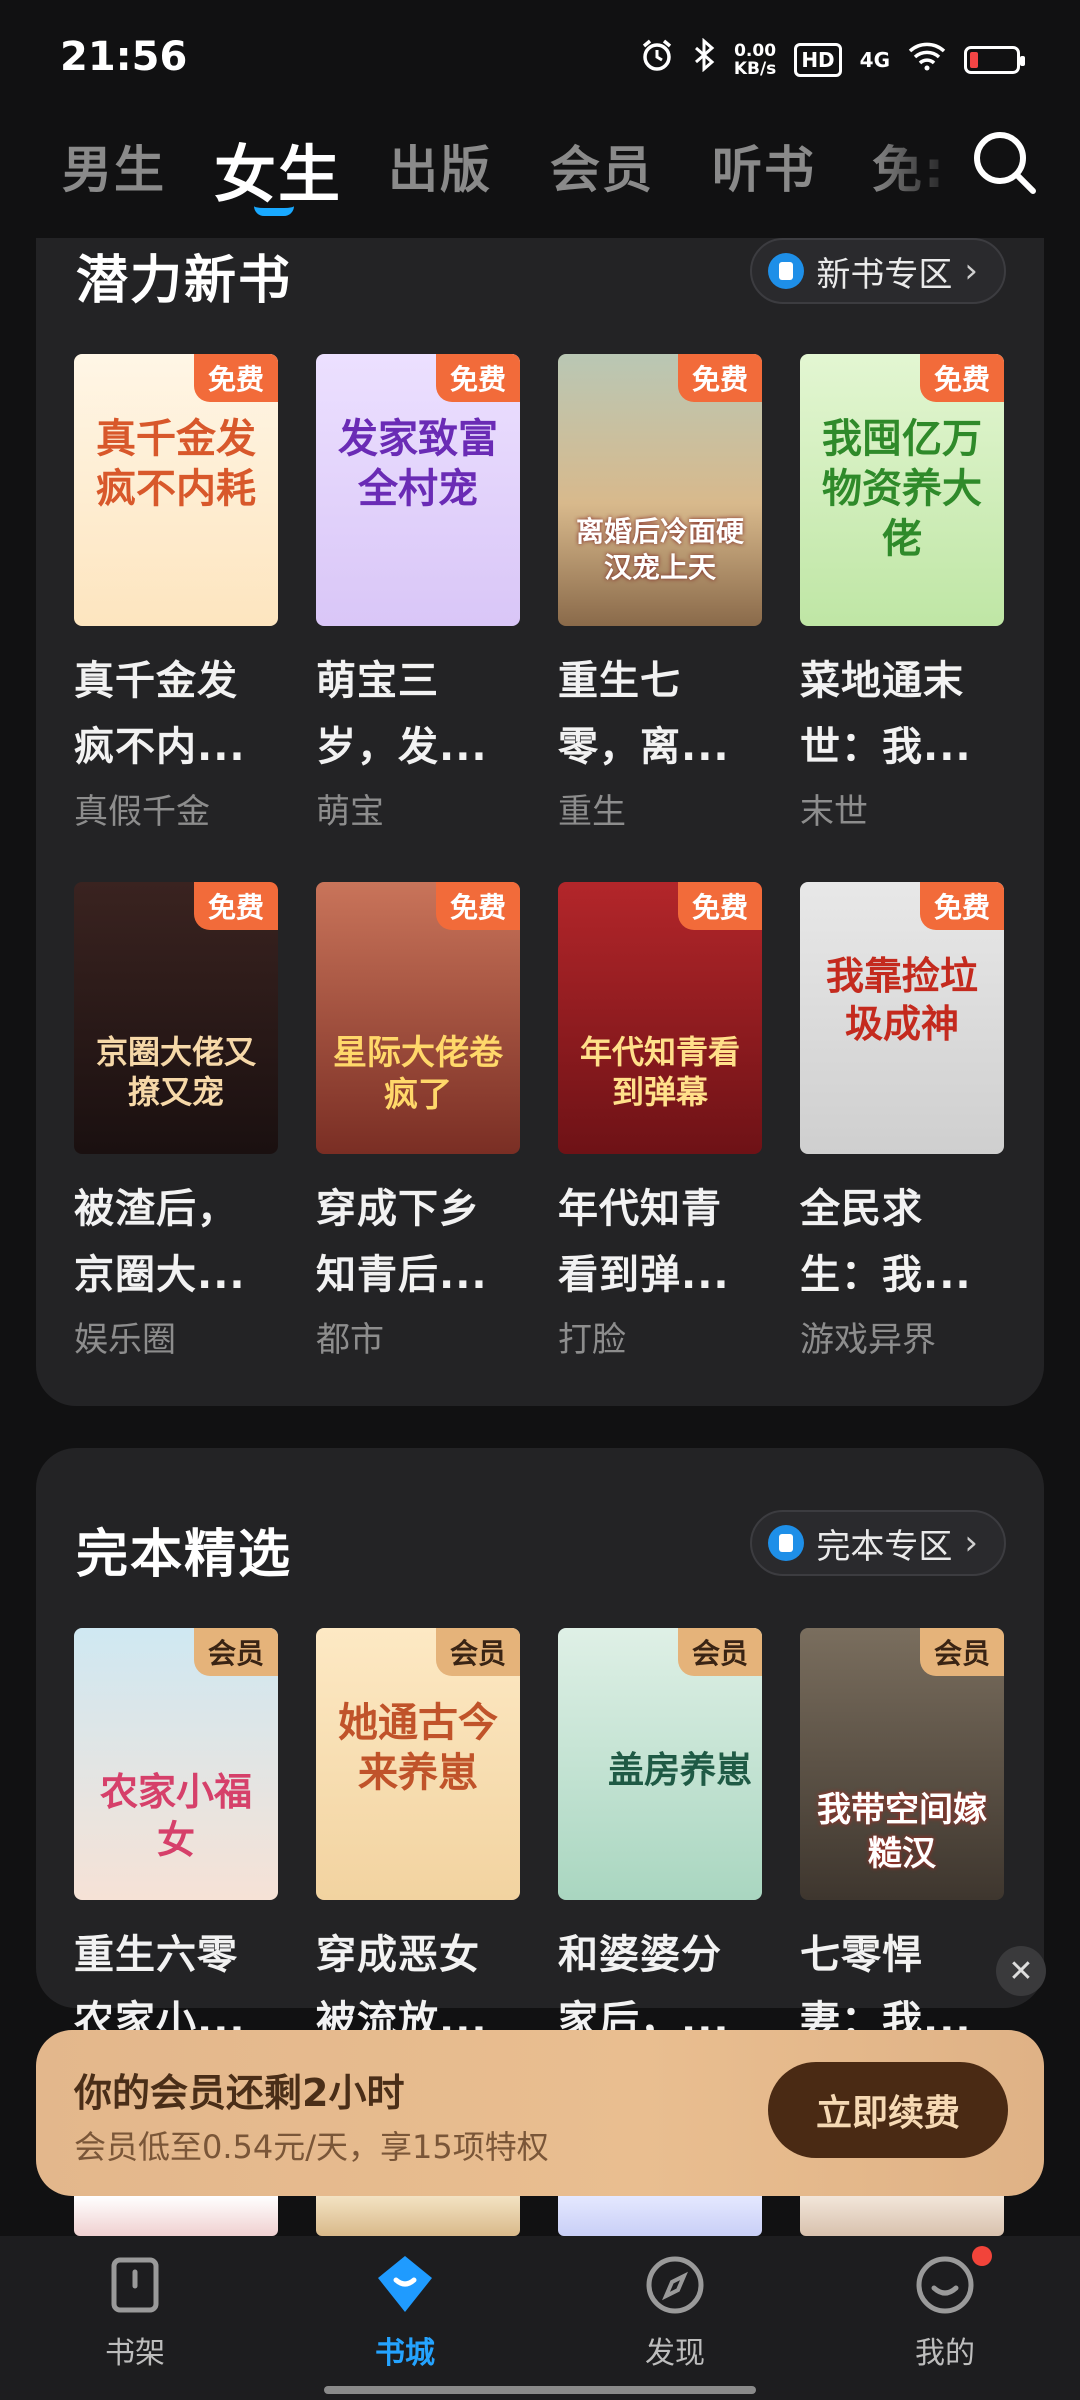 This screenshot has width=1080, height=2400. What do you see at coordinates (868, 1340) in the screenshot?
I see `book-tag: 游戏异界` at bounding box center [868, 1340].